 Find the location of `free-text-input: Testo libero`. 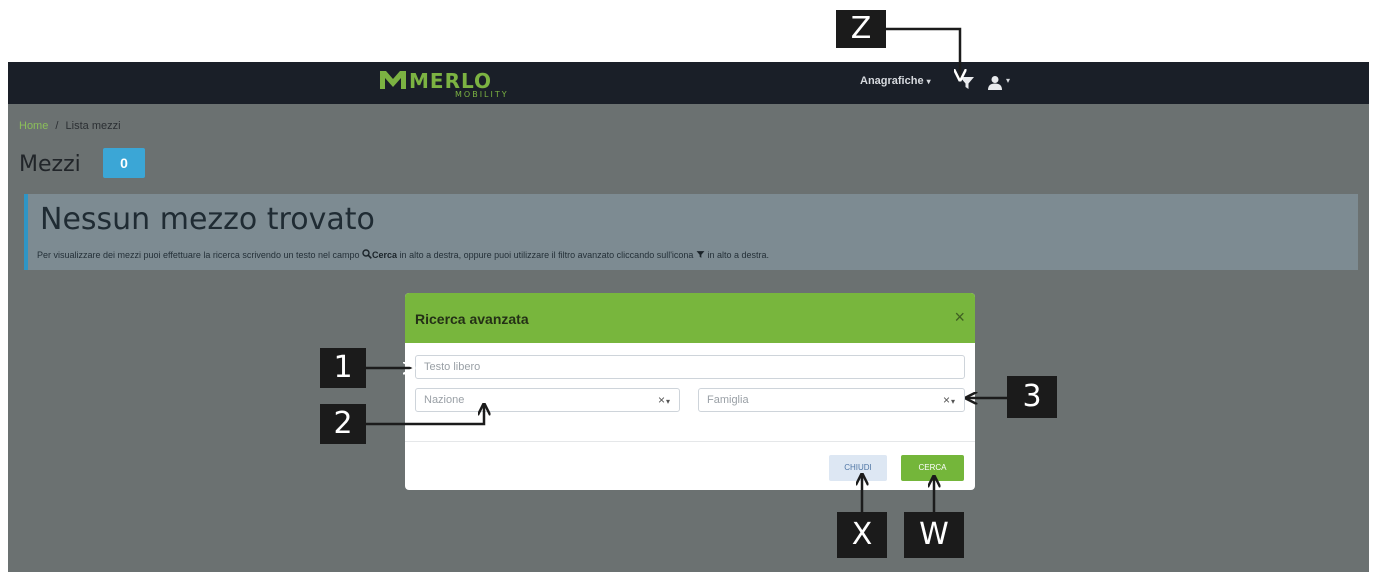

free-text-input: Testo libero is located at coordinates (690, 367).